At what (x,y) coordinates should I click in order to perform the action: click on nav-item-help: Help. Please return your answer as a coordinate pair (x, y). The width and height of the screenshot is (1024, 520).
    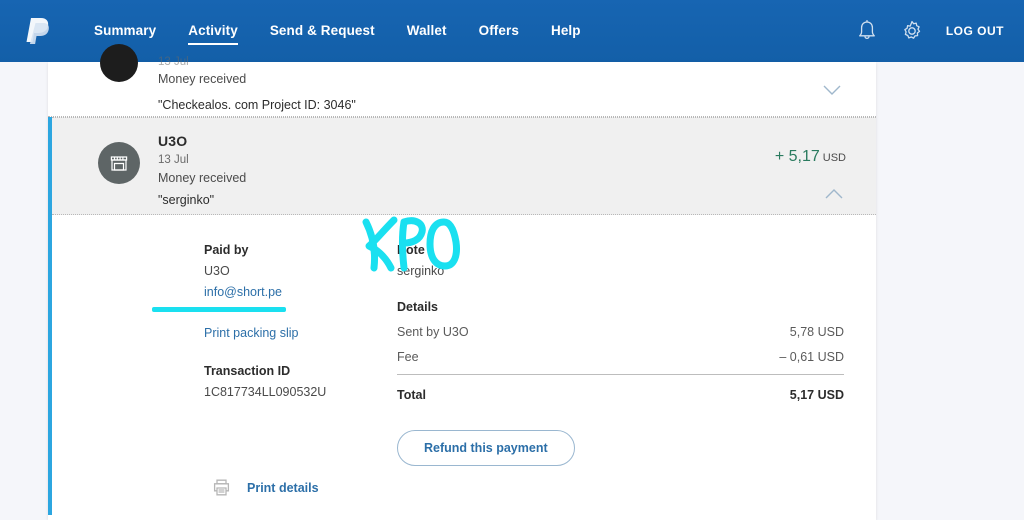
    Looking at the image, I should click on (566, 31).